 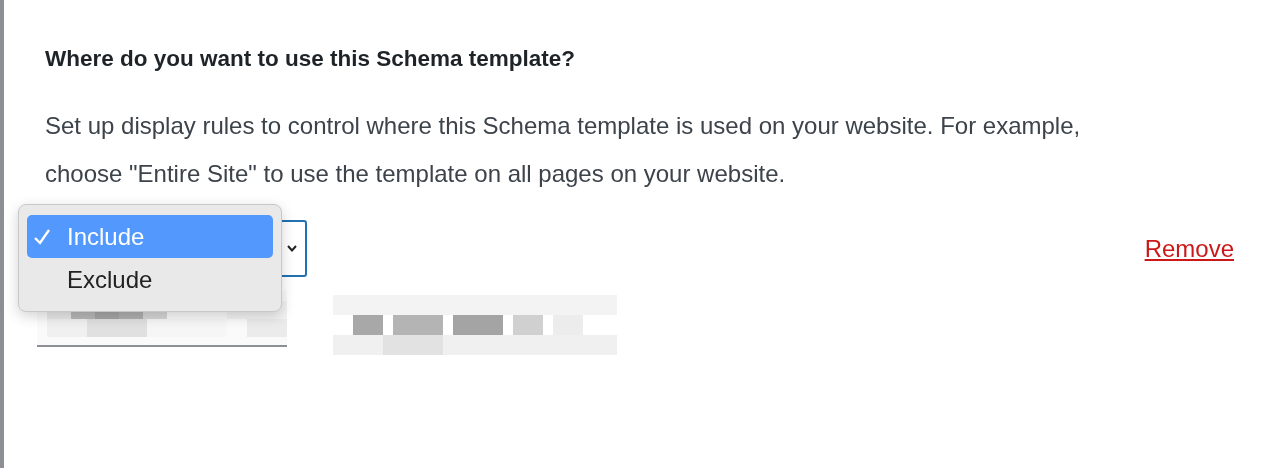 What do you see at coordinates (292, 248) in the screenshot?
I see `chevron-down-icon` at bounding box center [292, 248].